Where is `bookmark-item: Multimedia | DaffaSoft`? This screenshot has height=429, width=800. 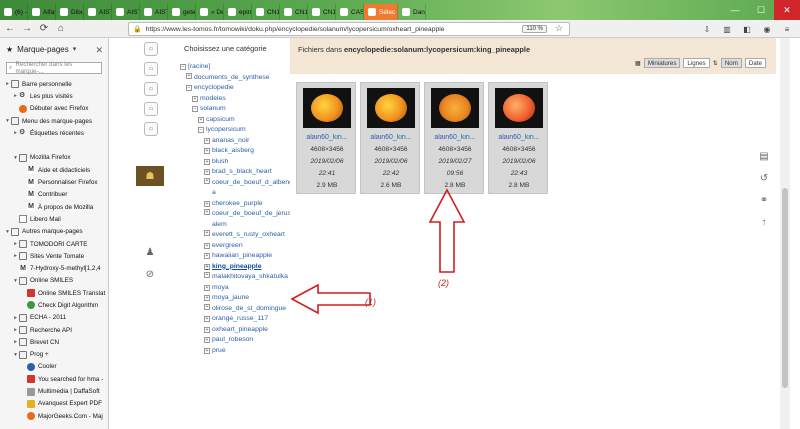
bookmark-item: Multimedia | DaffaSoft is located at coordinates (54, 391).